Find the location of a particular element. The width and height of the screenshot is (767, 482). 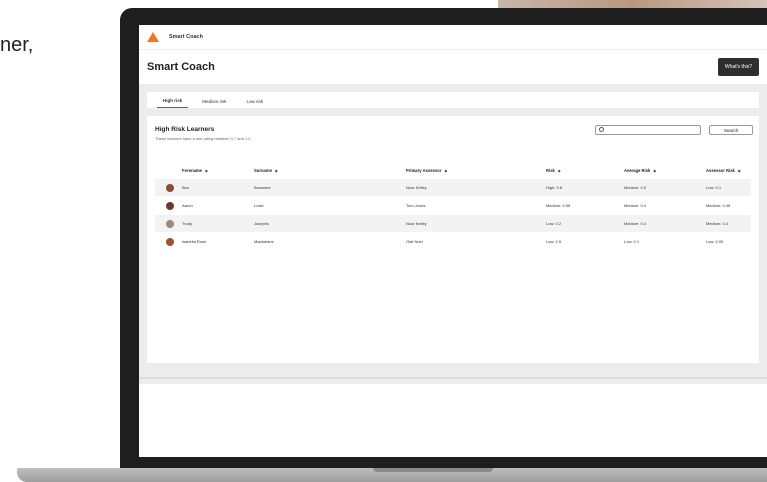

column-header-label: Assessor Risk is located at coordinates (720, 170).